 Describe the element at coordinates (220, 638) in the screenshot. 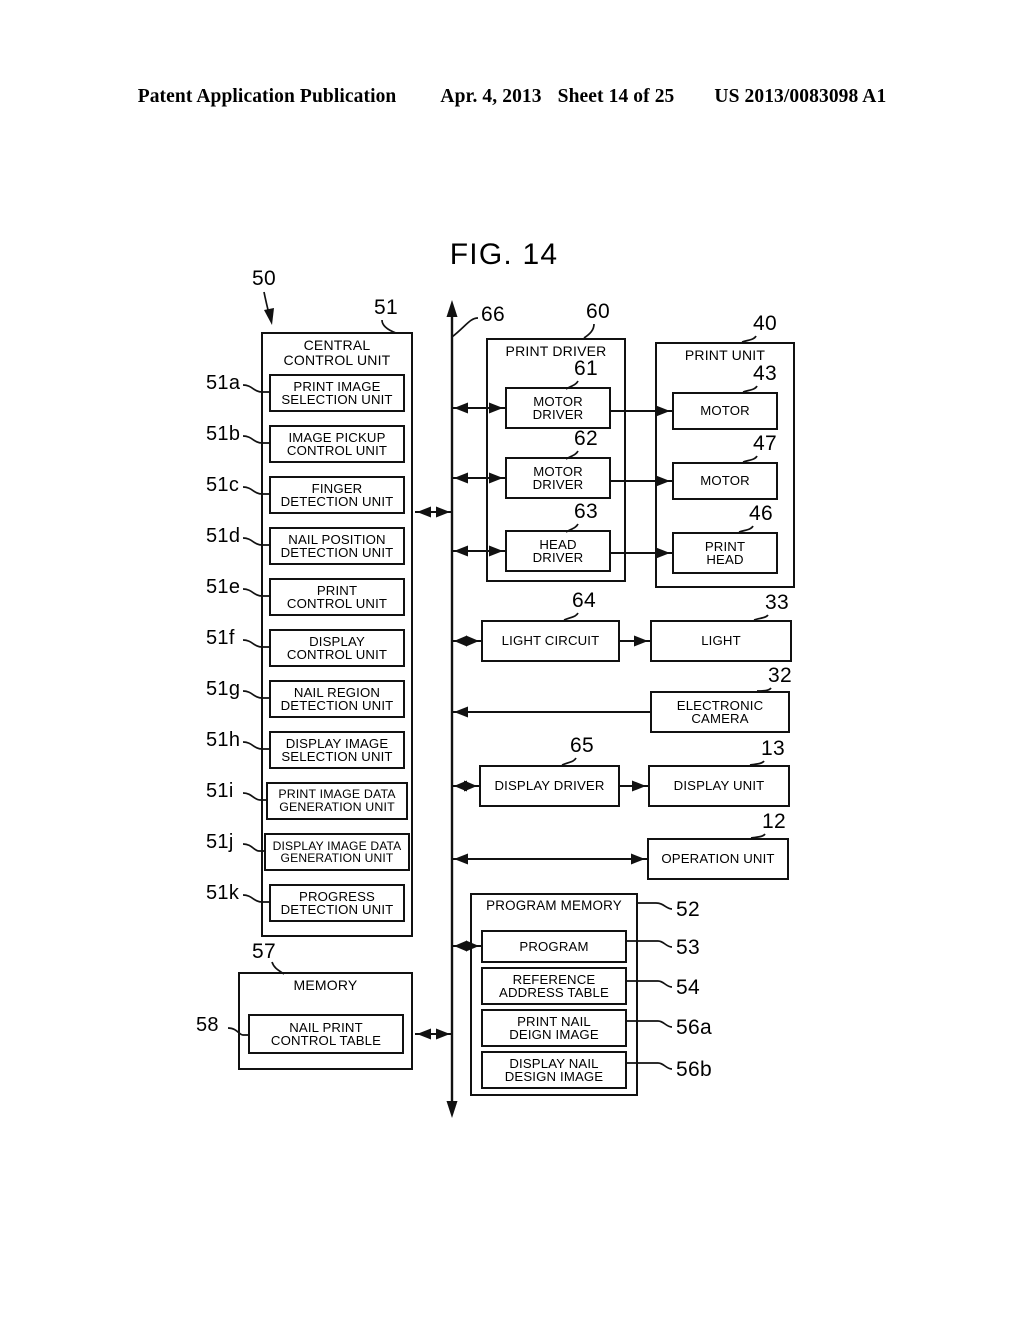

I see `ref-51f: 51f` at that location.